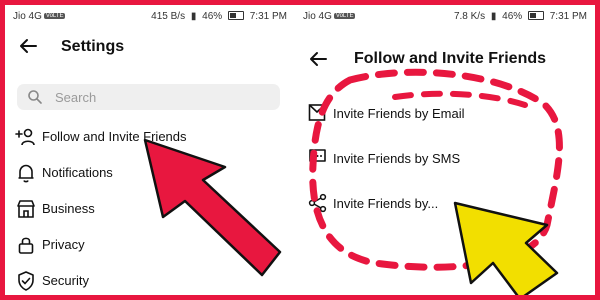  I want to click on menu-item-label: Privacy, so click(63, 244).